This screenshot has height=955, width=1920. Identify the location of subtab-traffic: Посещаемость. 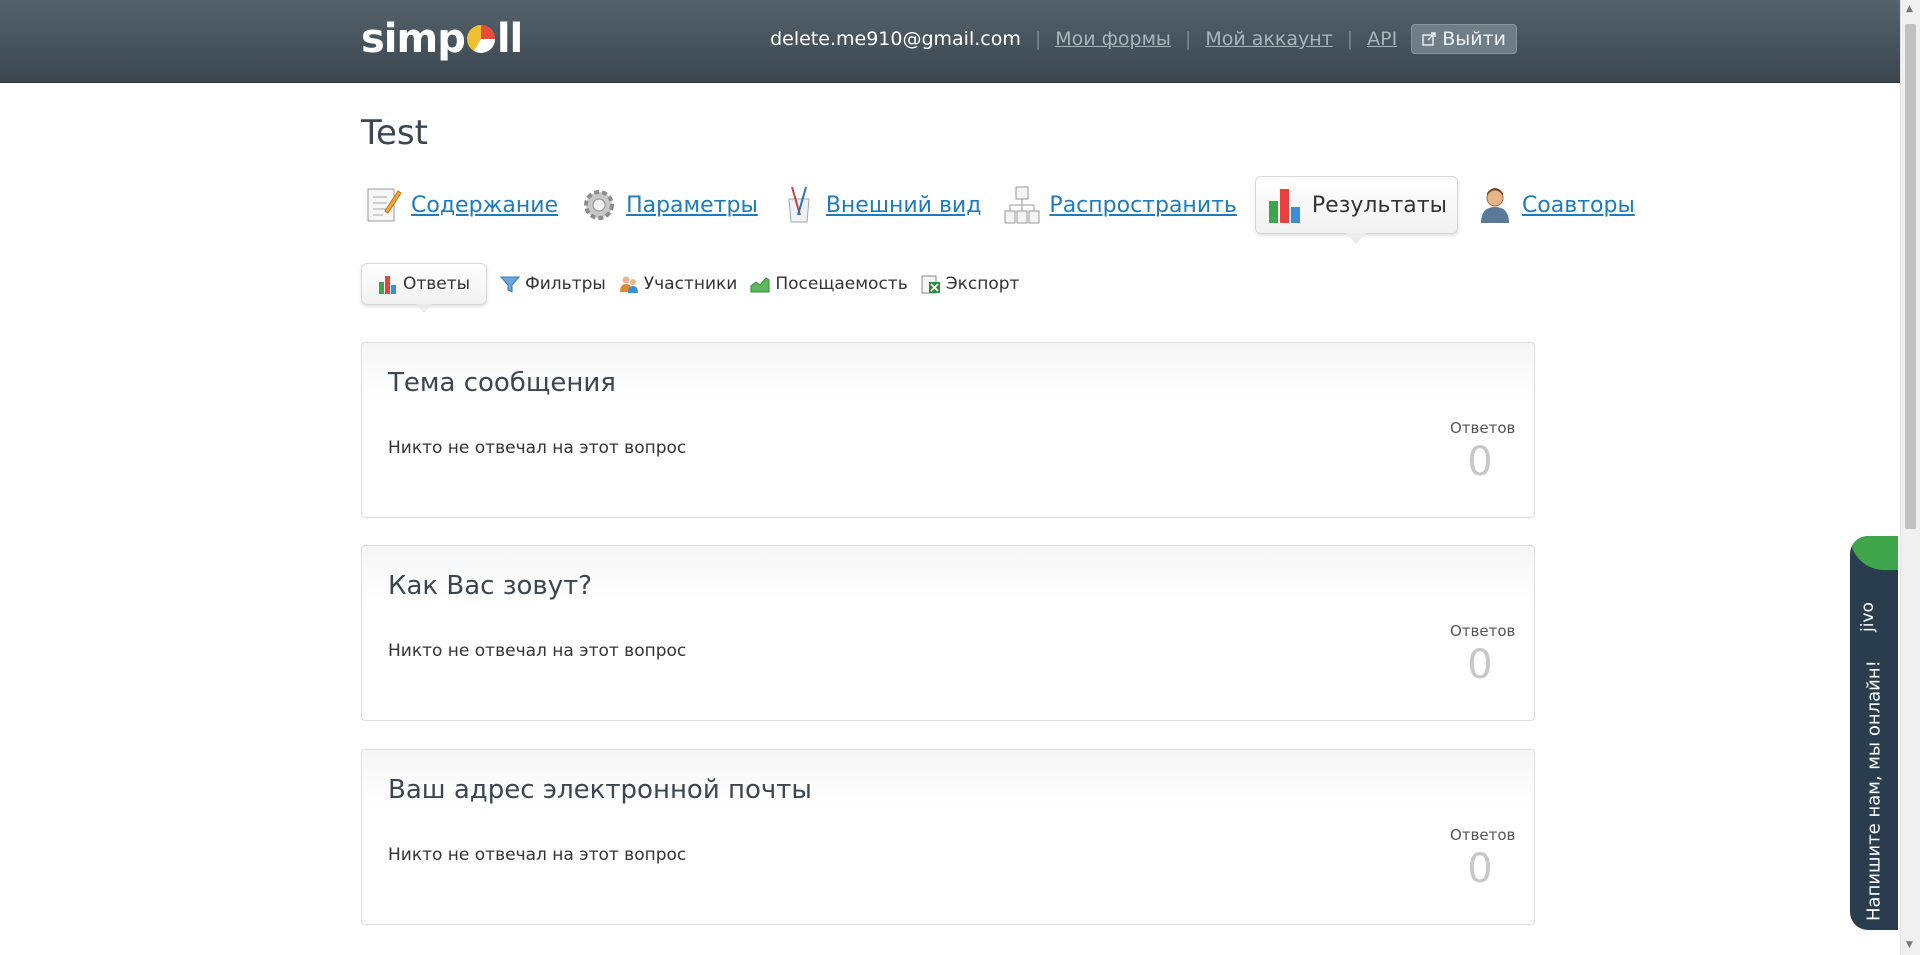
(829, 284).